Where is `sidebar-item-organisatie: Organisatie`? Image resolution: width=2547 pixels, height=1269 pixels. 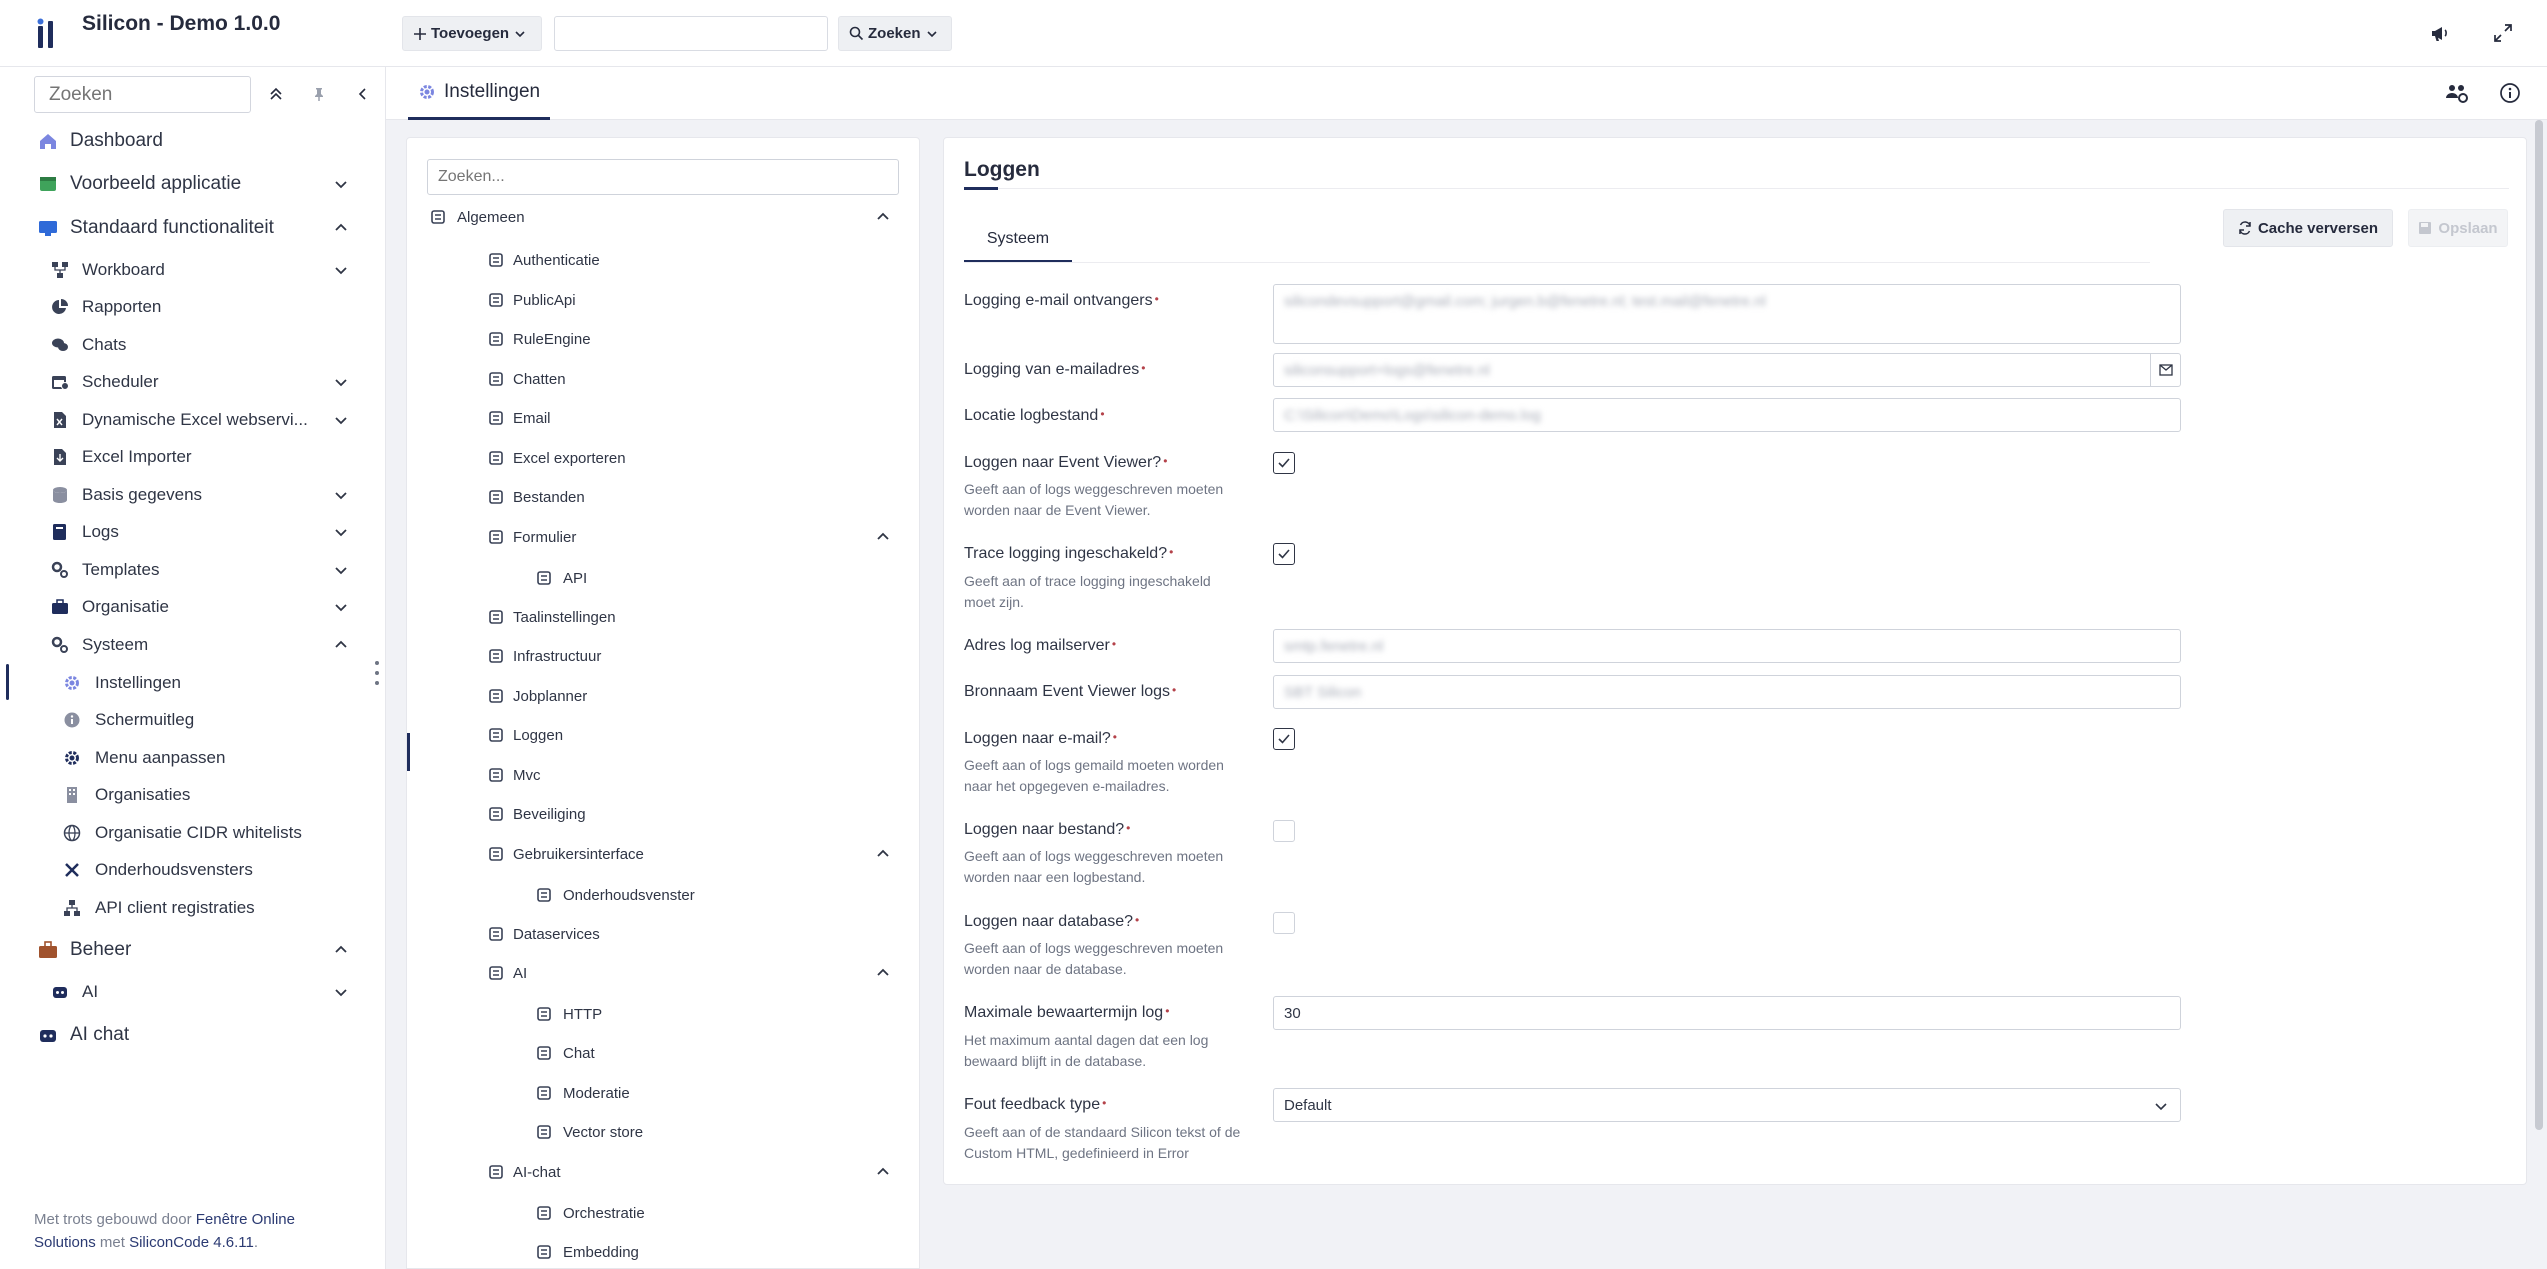 sidebar-item-organisatie: Organisatie is located at coordinates (193, 607).